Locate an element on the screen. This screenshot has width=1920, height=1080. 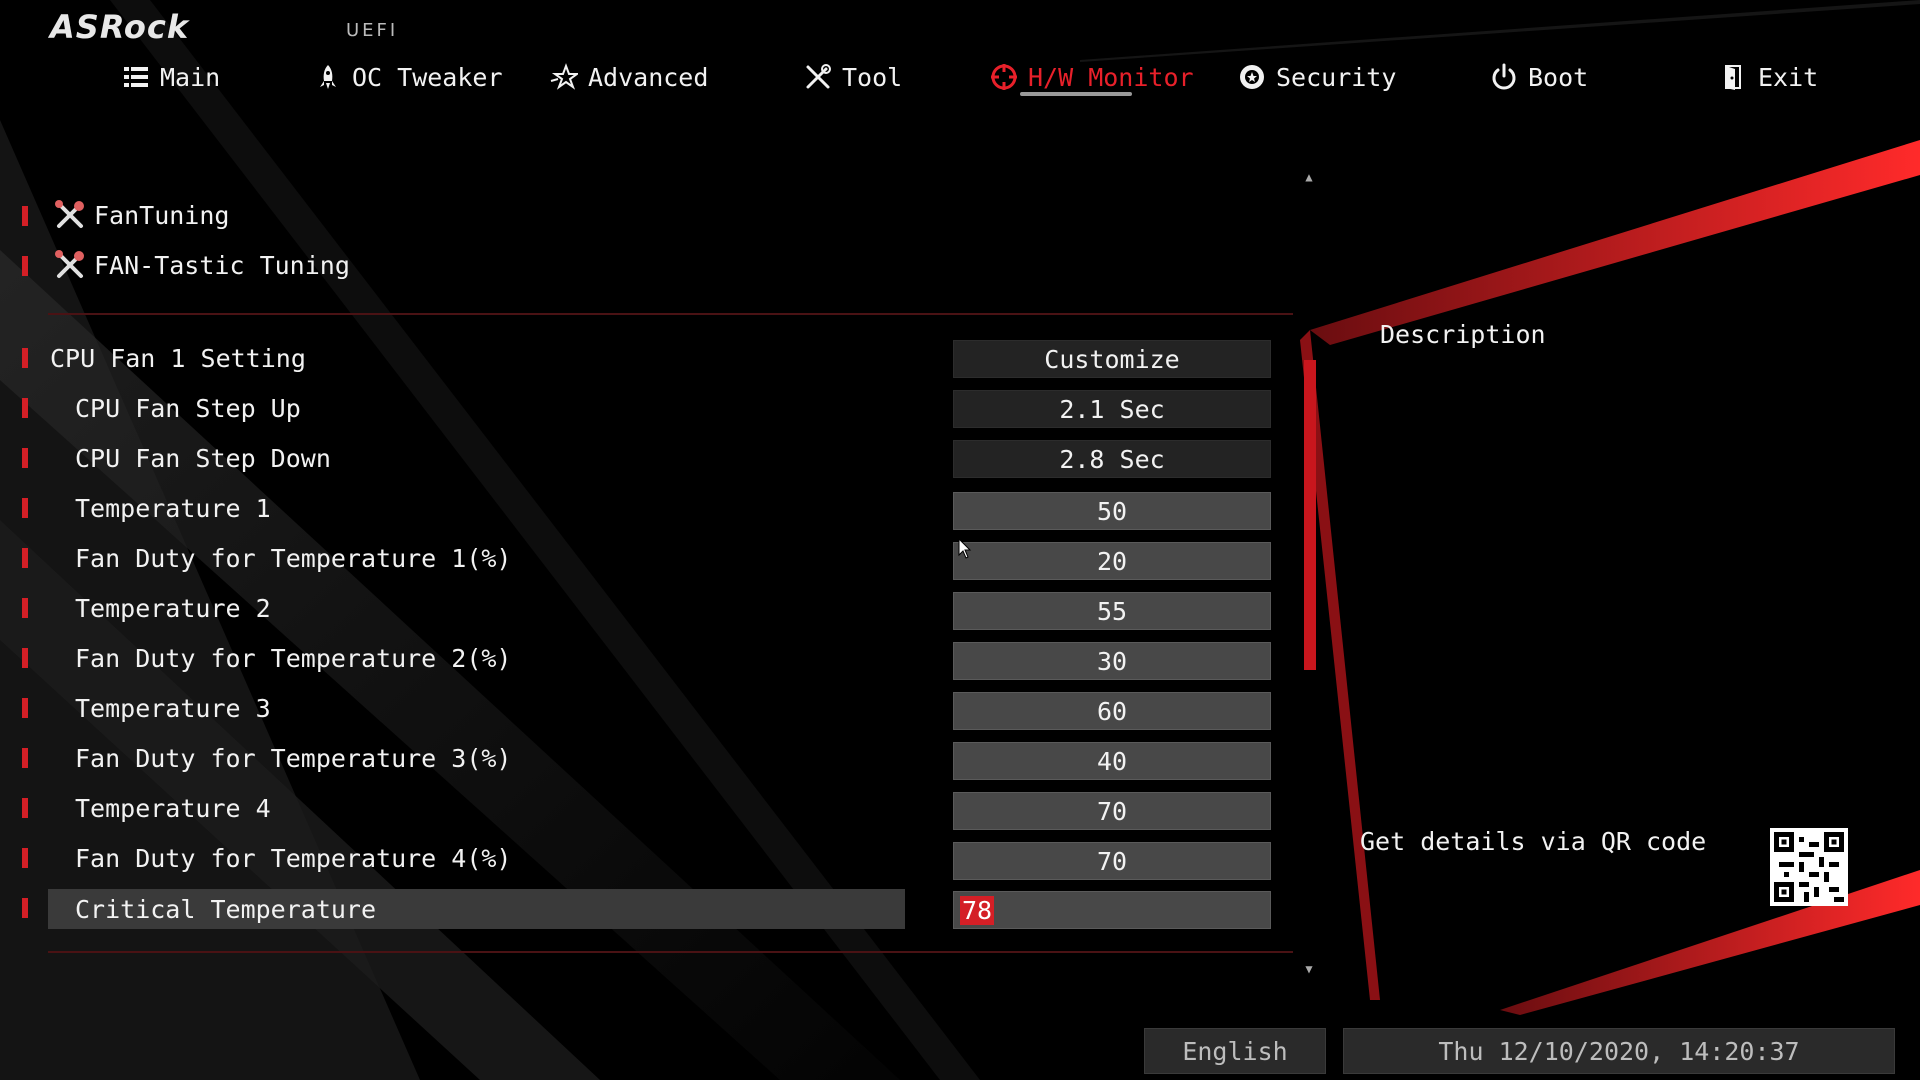
setting-value: Customize is located at coordinates (1112, 359).